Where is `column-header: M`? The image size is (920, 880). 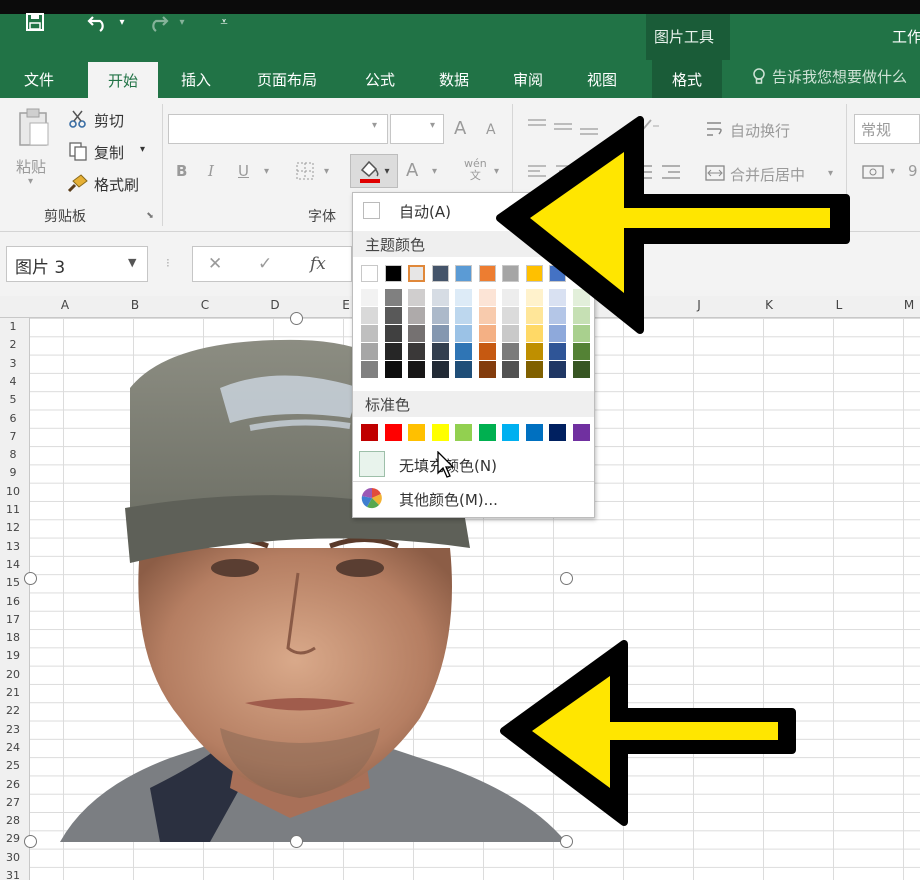 column-header: M is located at coordinates (897, 305).